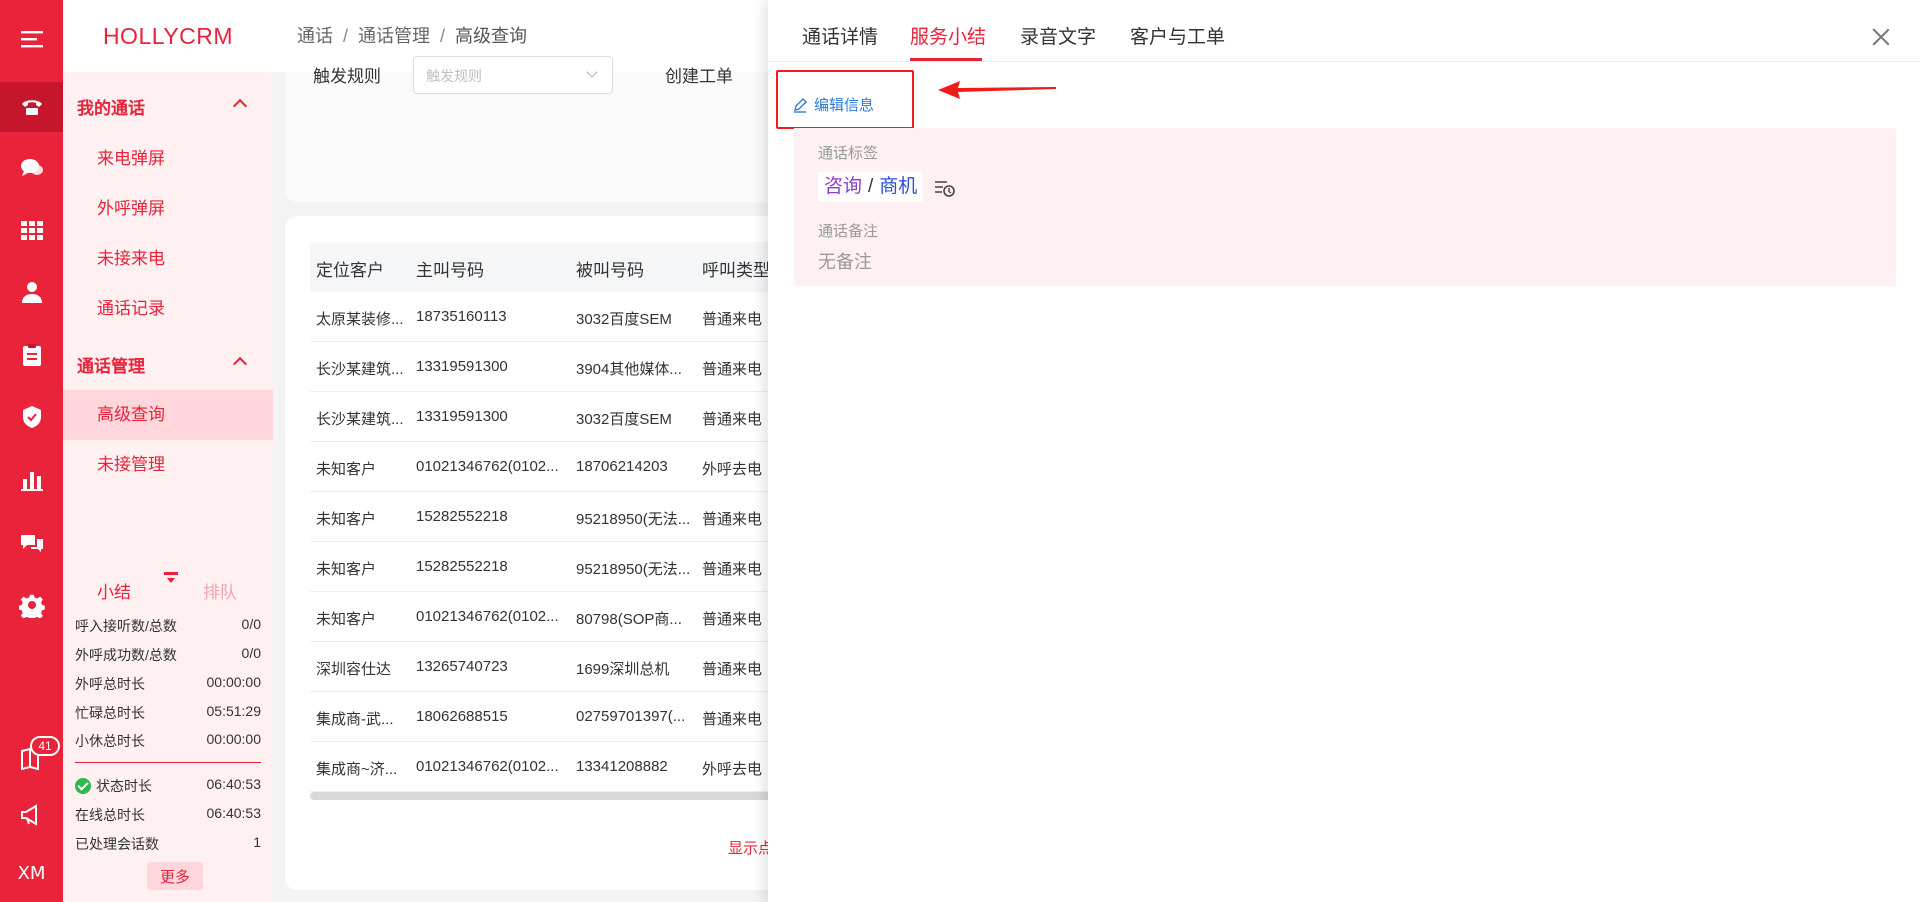 The width and height of the screenshot is (1920, 902). I want to click on tab-indicator-caret, so click(171, 580).